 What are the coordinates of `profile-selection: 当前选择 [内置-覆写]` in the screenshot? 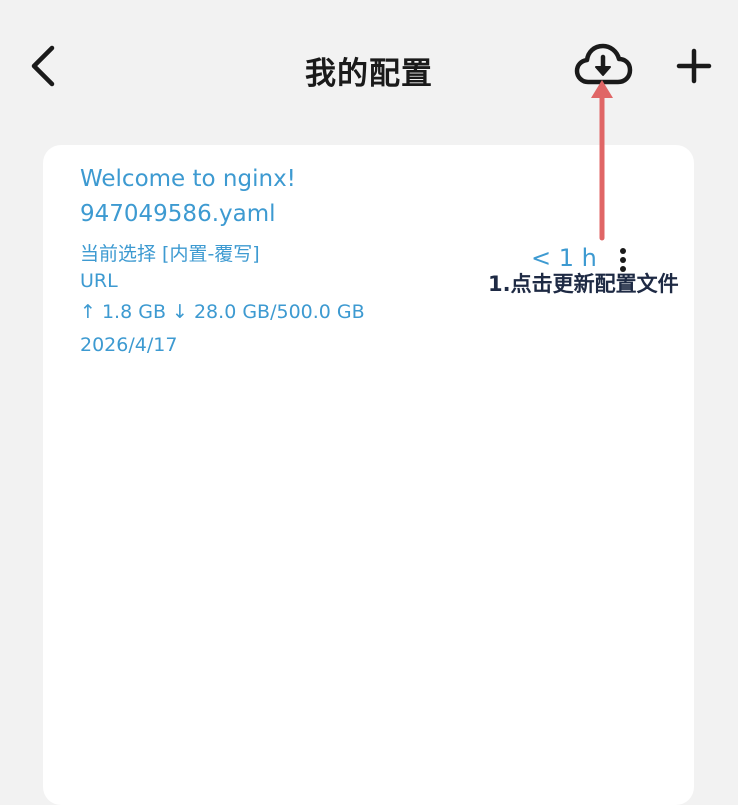 It's located at (170, 254).